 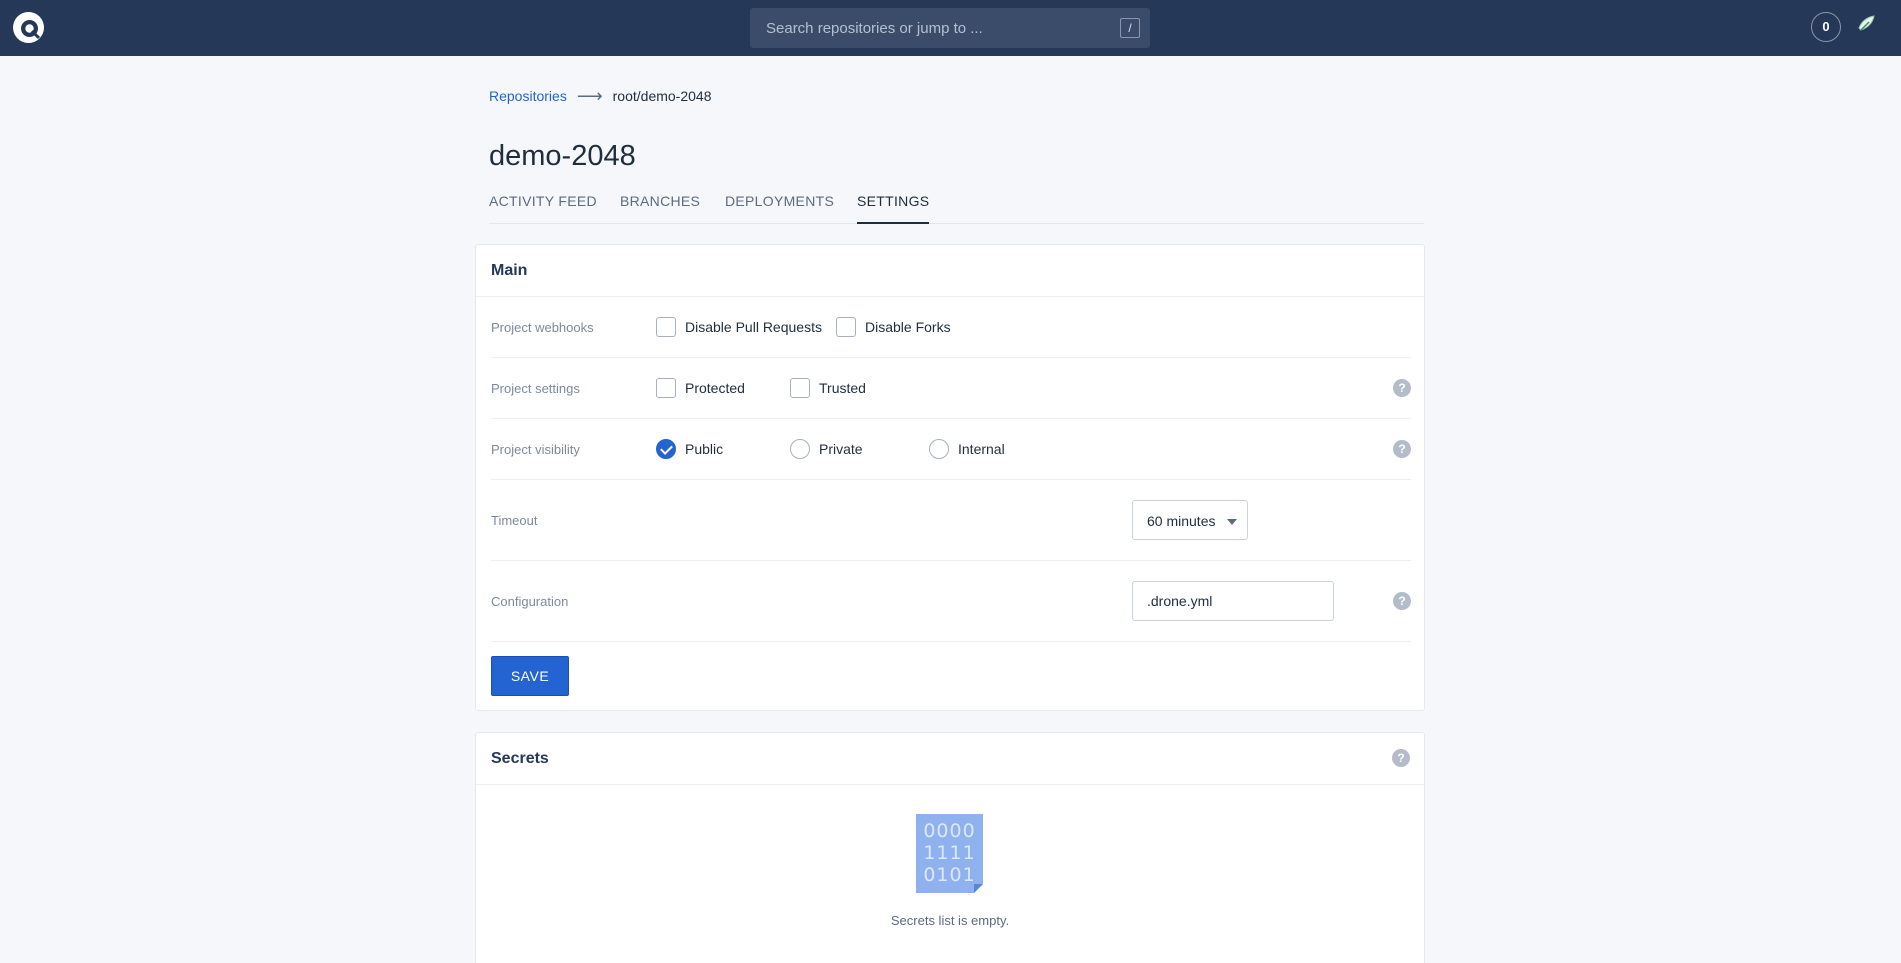 I want to click on visibility-label: Project visibility, so click(x=535, y=449).